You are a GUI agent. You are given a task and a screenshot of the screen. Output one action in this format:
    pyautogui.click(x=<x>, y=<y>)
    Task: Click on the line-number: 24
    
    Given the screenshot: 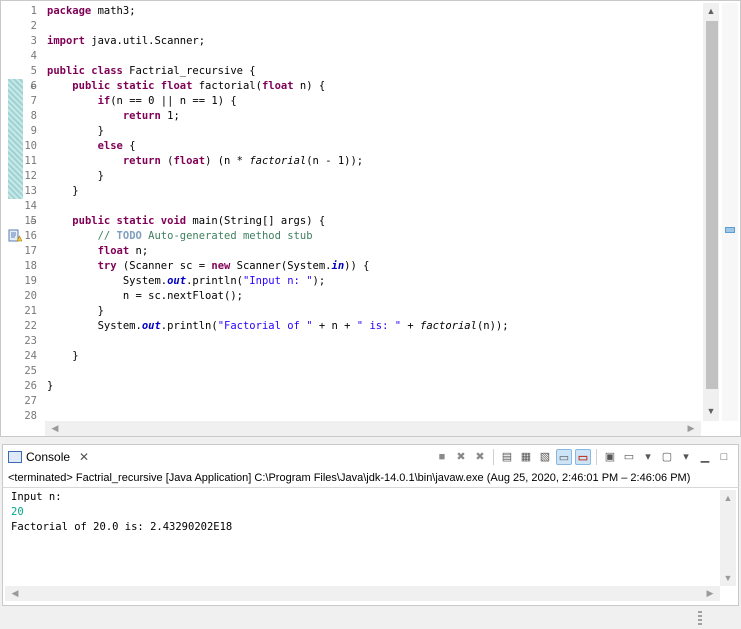 What is the action you would take?
    pyautogui.click(x=30, y=356)
    